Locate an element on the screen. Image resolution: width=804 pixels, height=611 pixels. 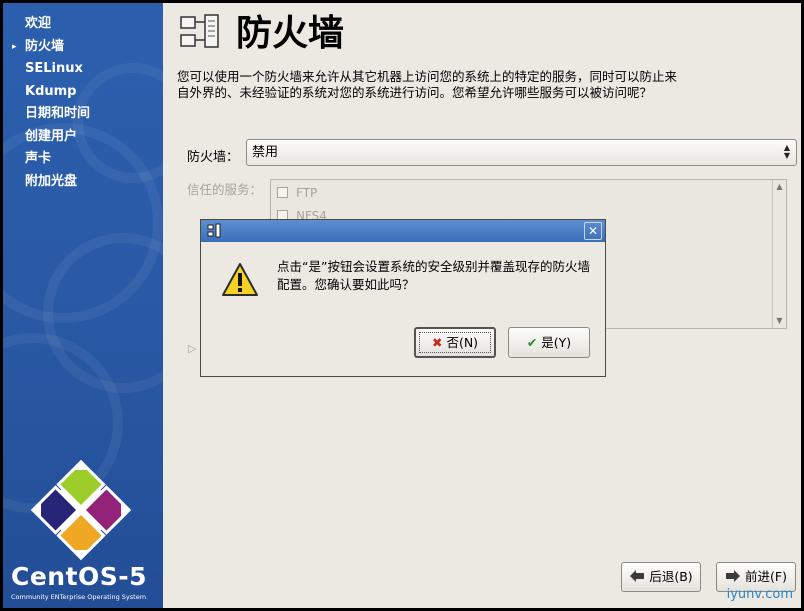
logo-wordmark: CentOS-5 is located at coordinates (79, 576).